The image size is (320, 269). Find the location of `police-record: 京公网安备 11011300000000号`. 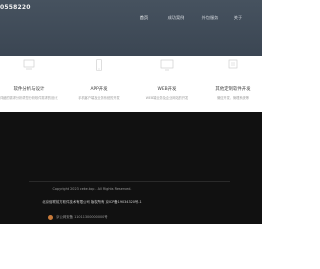

police-record: 京公网安备 11011300000000号 is located at coordinates (78, 217).